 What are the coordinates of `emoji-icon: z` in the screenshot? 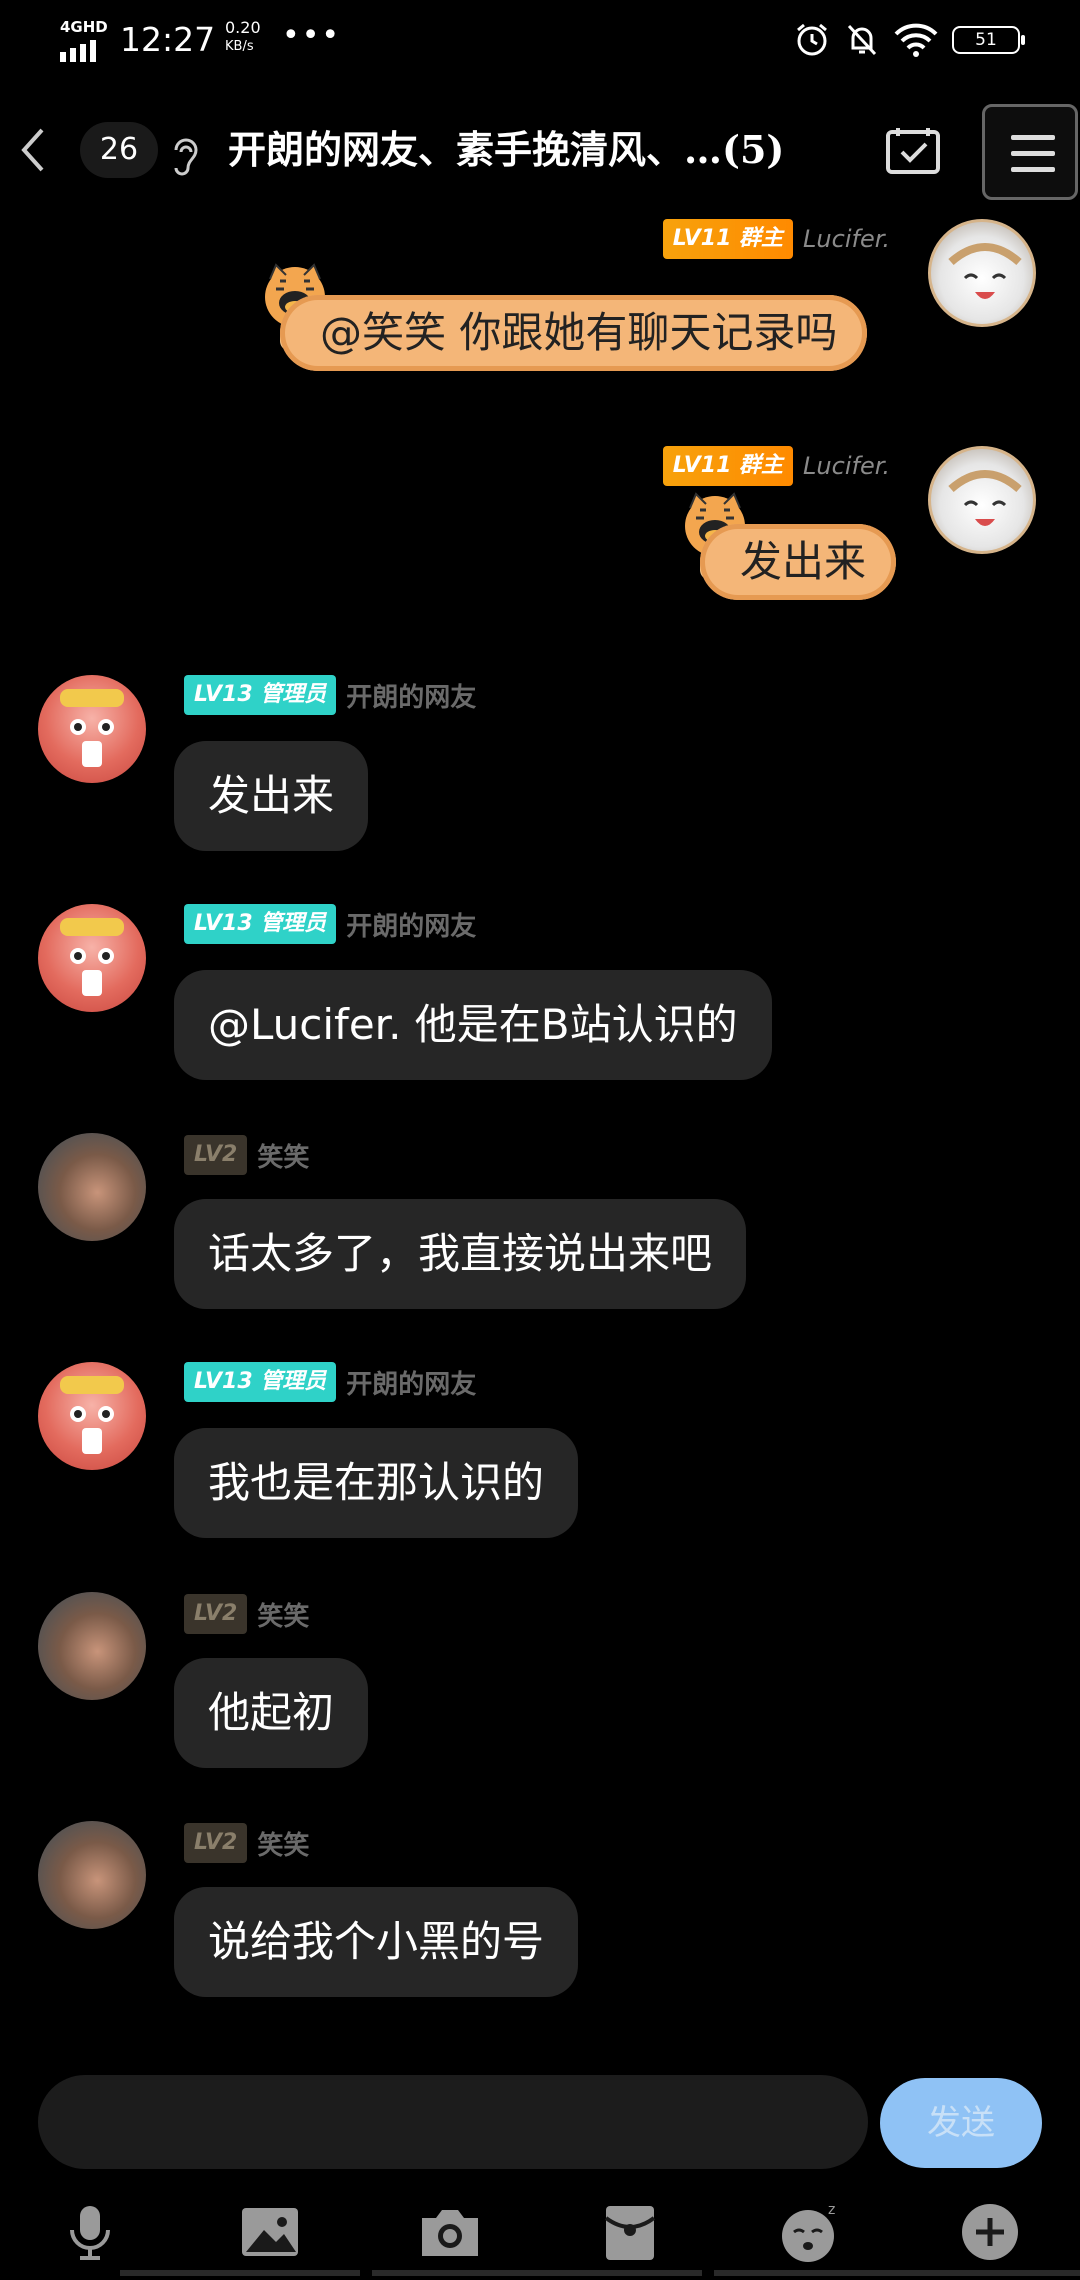 It's located at (810, 2232).